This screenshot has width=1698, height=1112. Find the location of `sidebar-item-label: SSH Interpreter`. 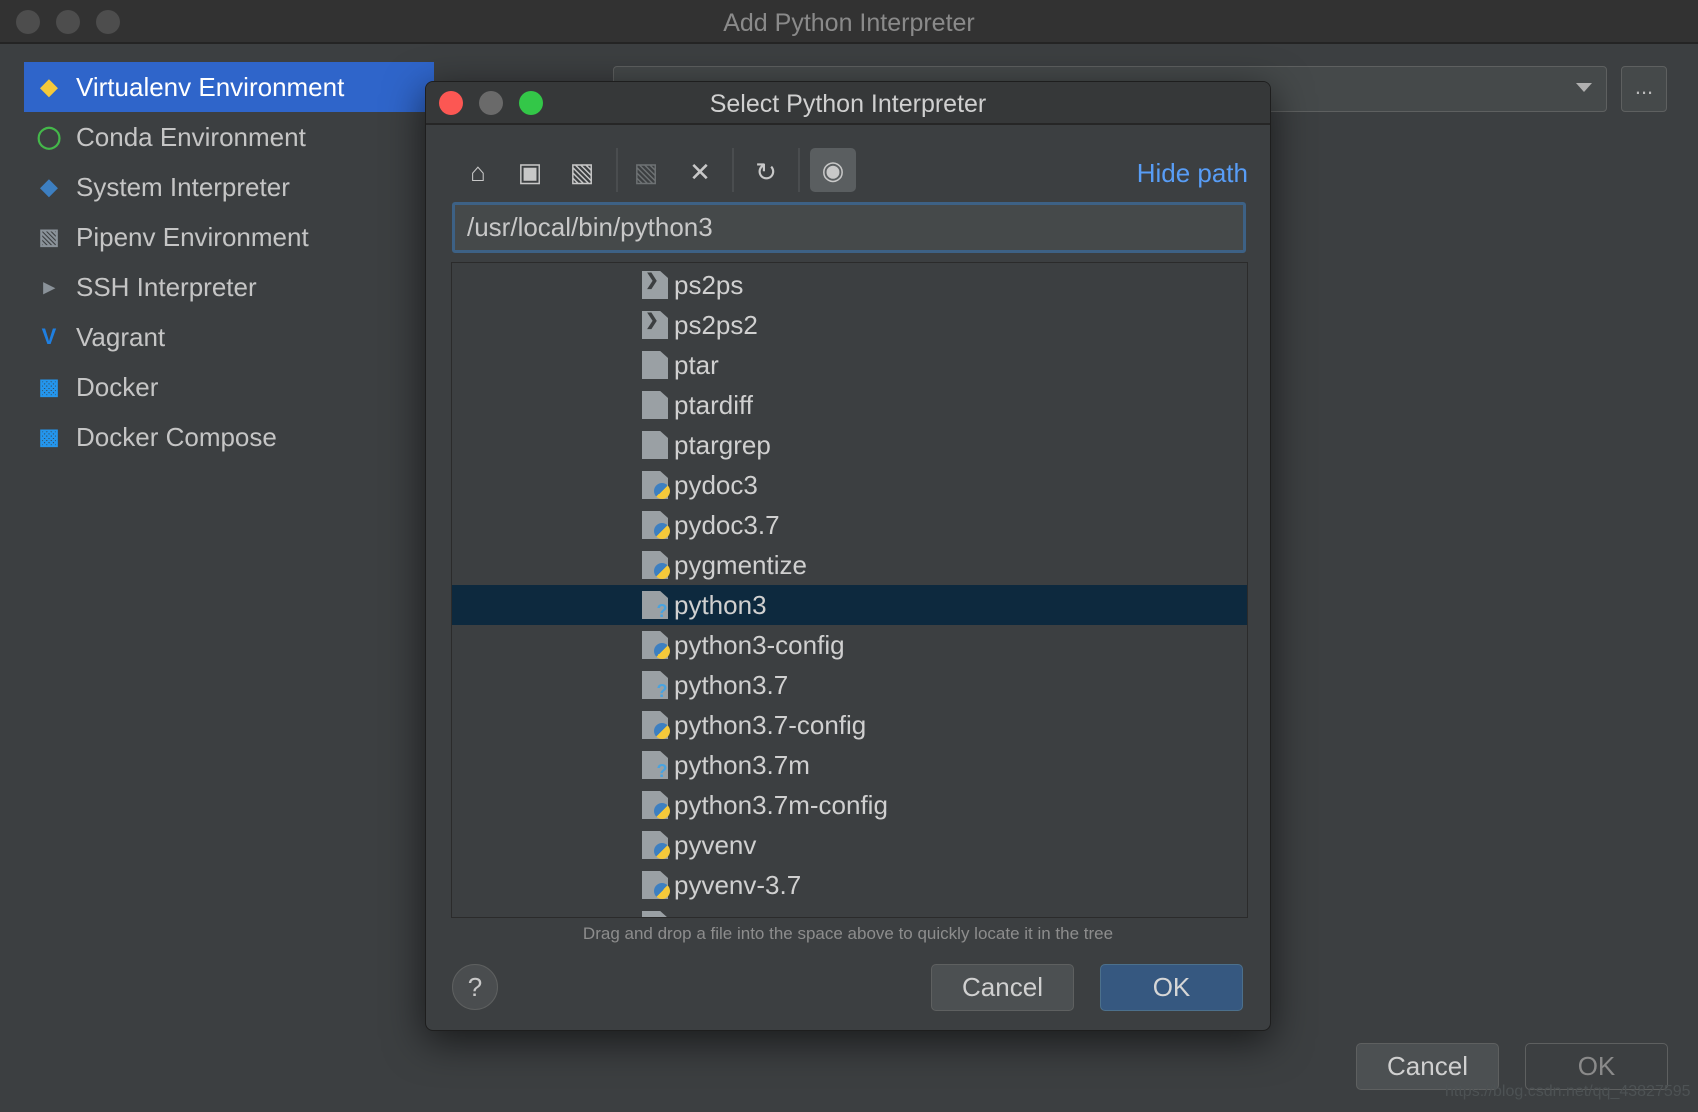

sidebar-item-label: SSH Interpreter is located at coordinates (166, 286).